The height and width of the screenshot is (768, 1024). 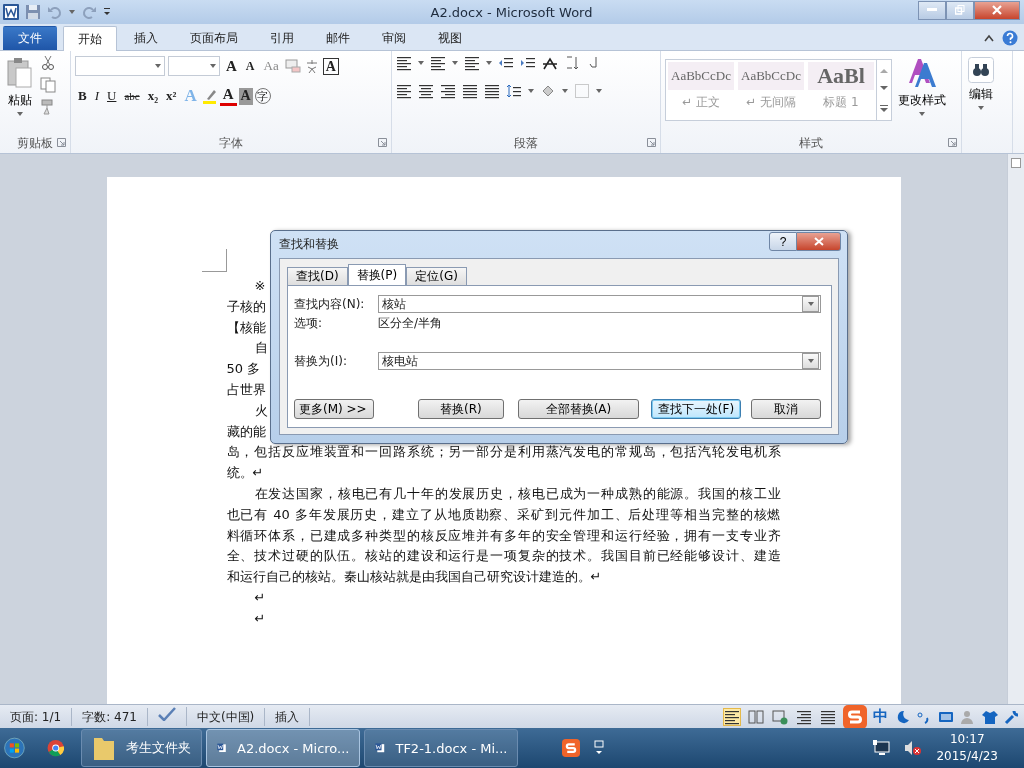 I want to click on chinese-layout-icon, so click(x=550, y=63).